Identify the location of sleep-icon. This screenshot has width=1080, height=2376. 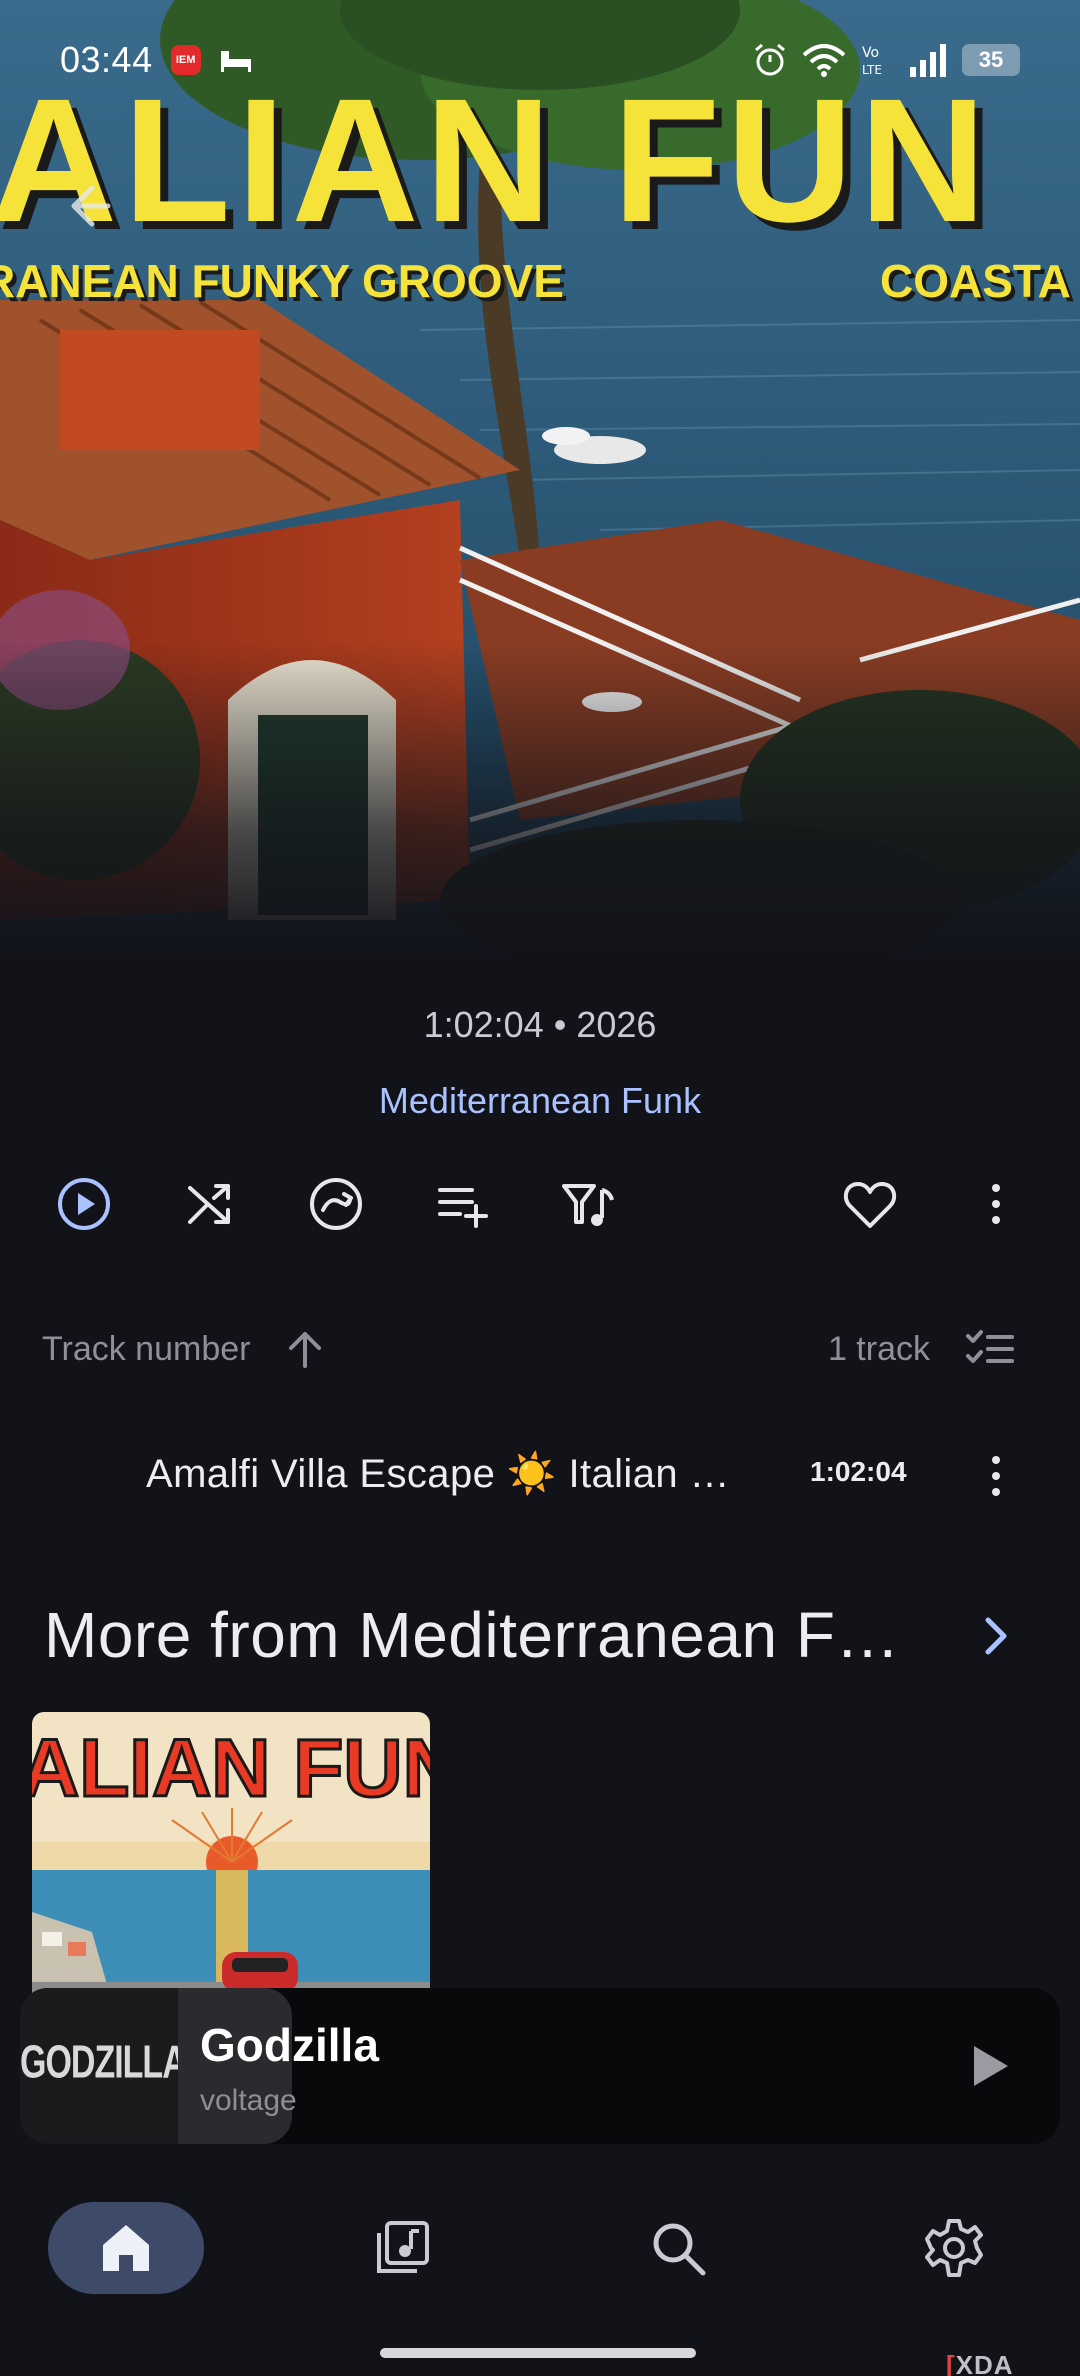
(235, 61).